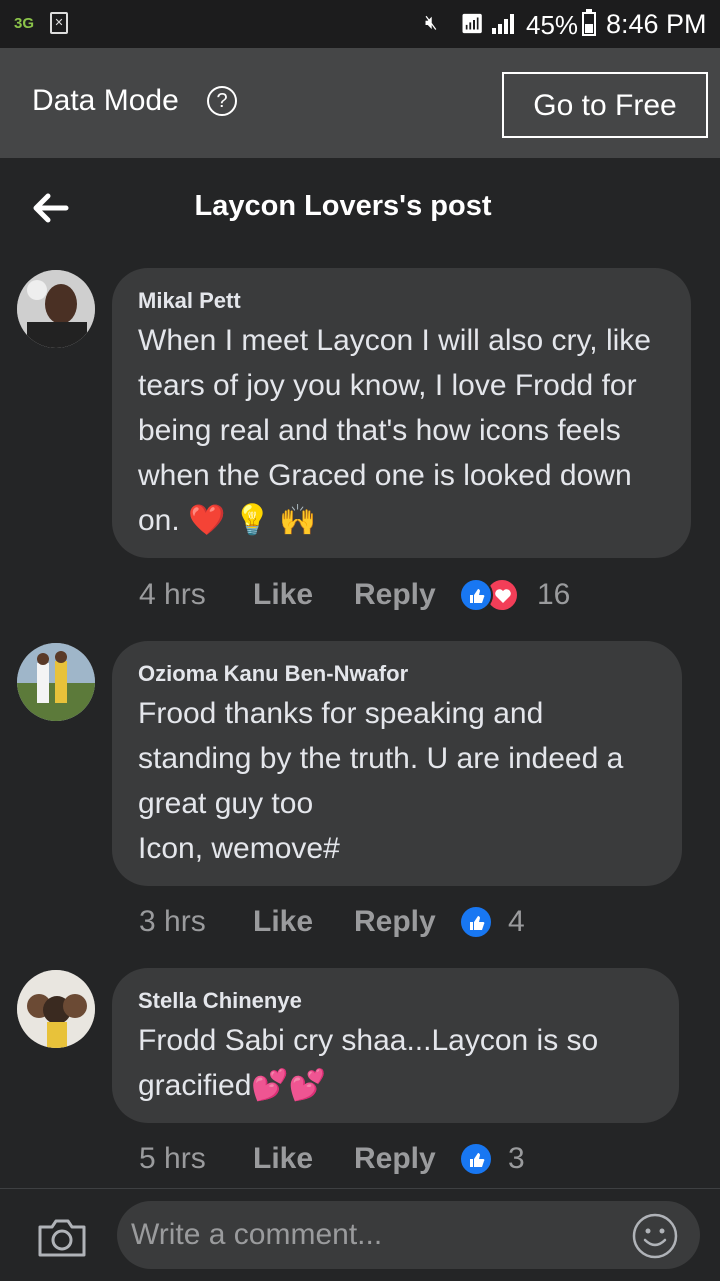  I want to click on signal-icon, so click(504, 24).